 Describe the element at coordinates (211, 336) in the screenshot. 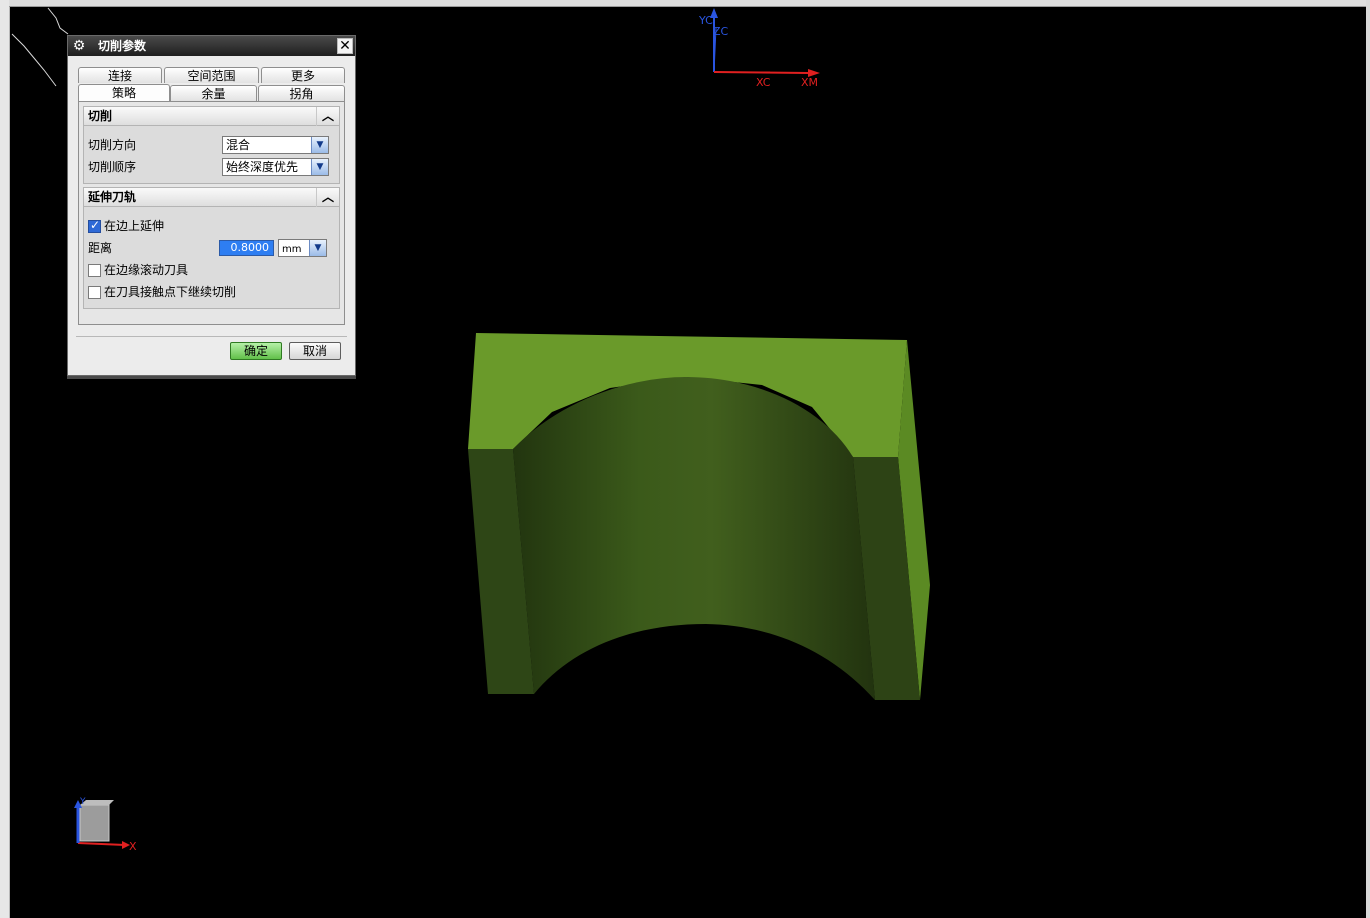

I see `dialog-separator` at that location.